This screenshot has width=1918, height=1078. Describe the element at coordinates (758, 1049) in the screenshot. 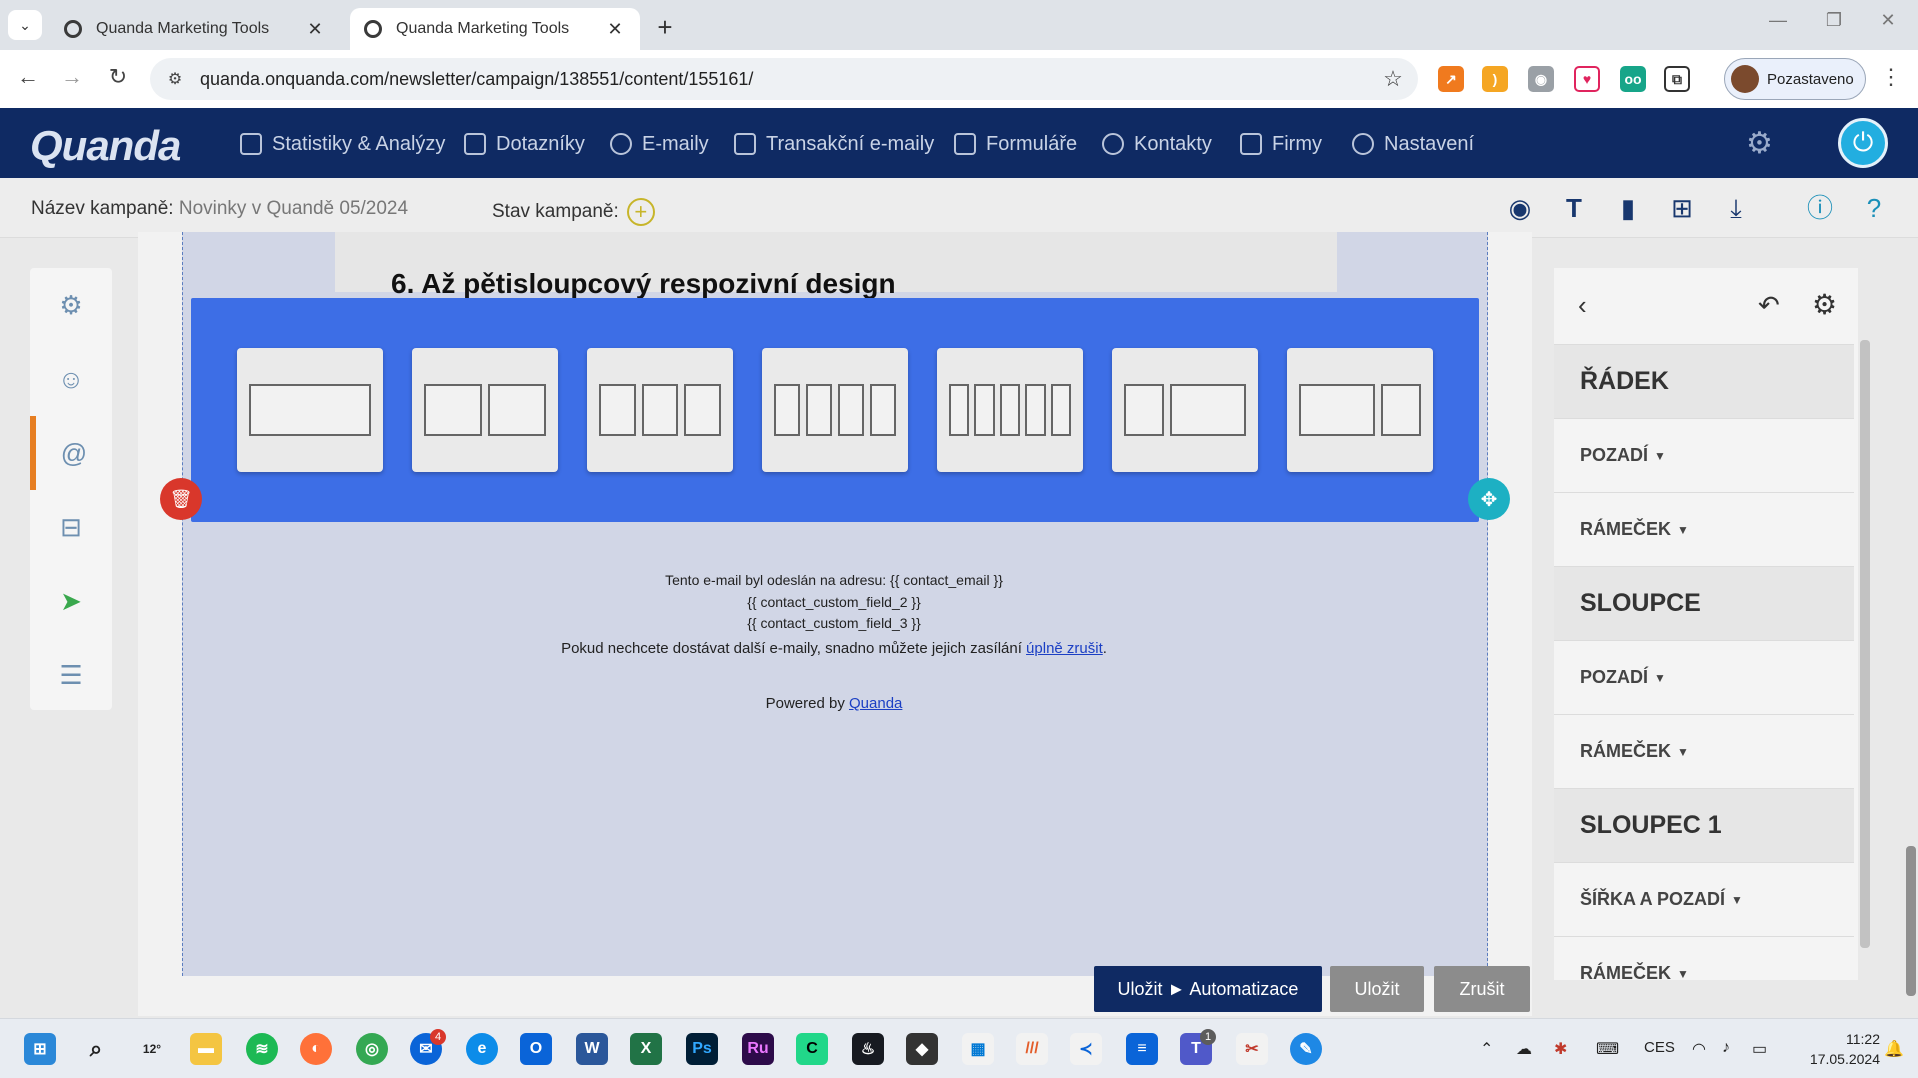

I see `premiere-rush-icon: Ru` at that location.